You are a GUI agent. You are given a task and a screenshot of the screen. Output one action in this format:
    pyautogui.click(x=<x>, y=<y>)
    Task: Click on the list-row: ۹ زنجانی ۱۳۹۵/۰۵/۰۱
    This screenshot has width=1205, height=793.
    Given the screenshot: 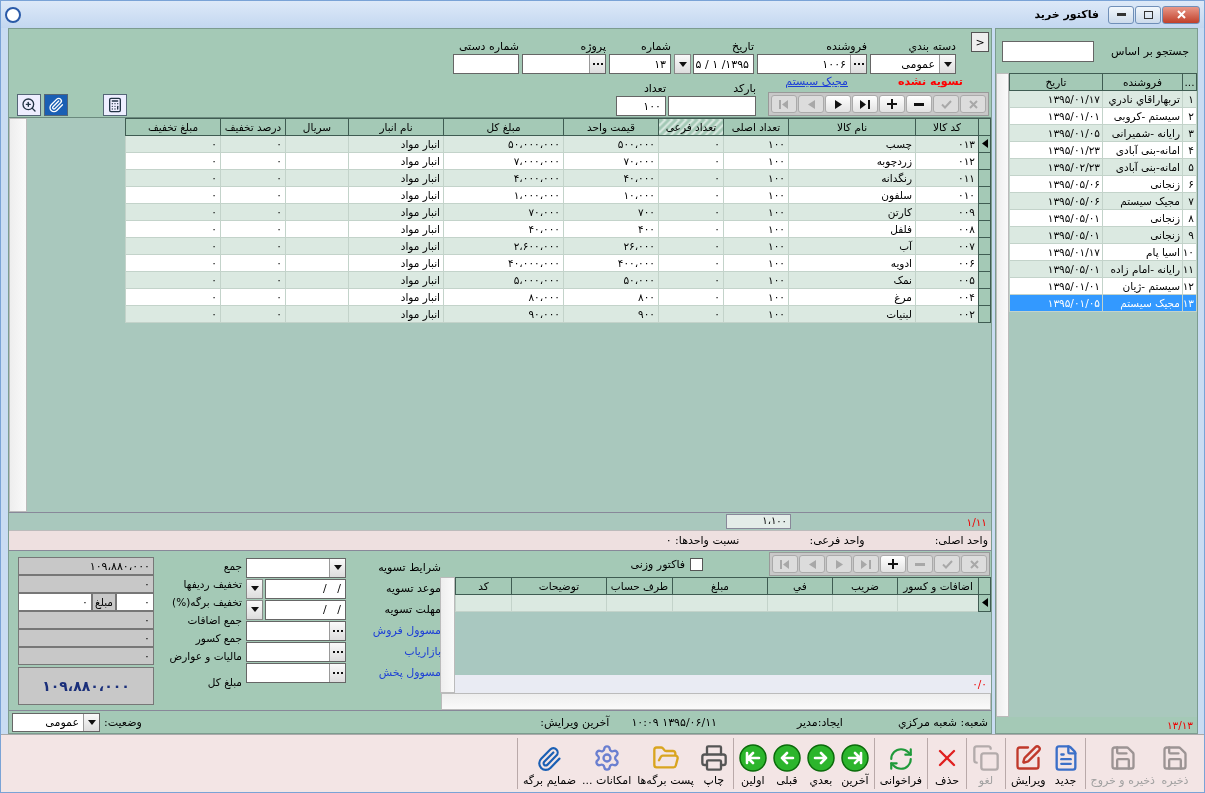 What is the action you would take?
    pyautogui.click(x=1103, y=235)
    